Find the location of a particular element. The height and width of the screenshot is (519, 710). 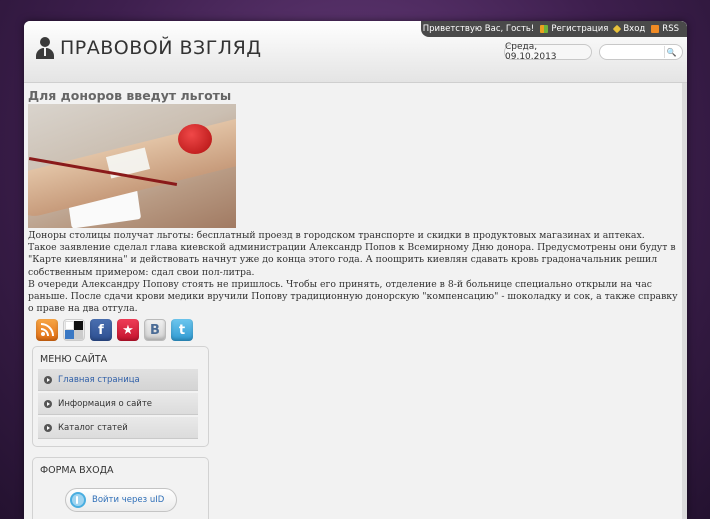

vkontakte-share-icon: B is located at coordinates (155, 330).